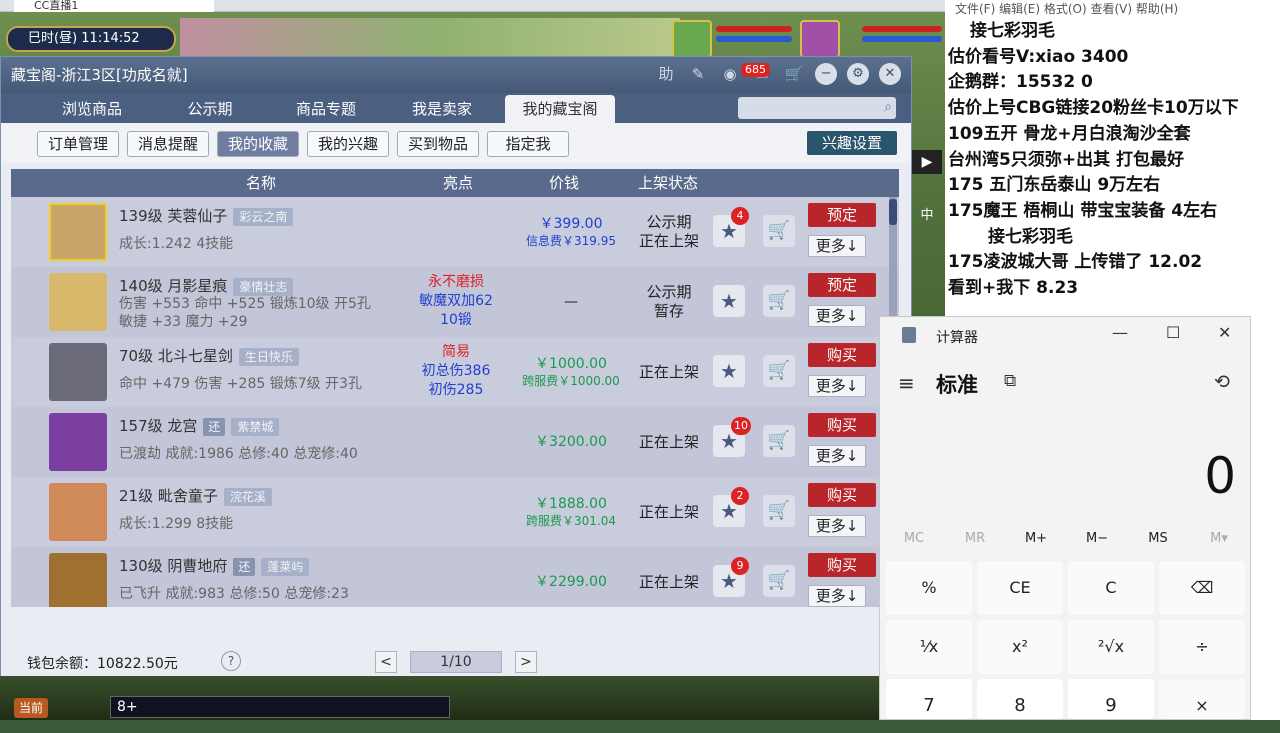 The height and width of the screenshot is (733, 1280). I want to click on calc-key: 7, so click(929, 699).